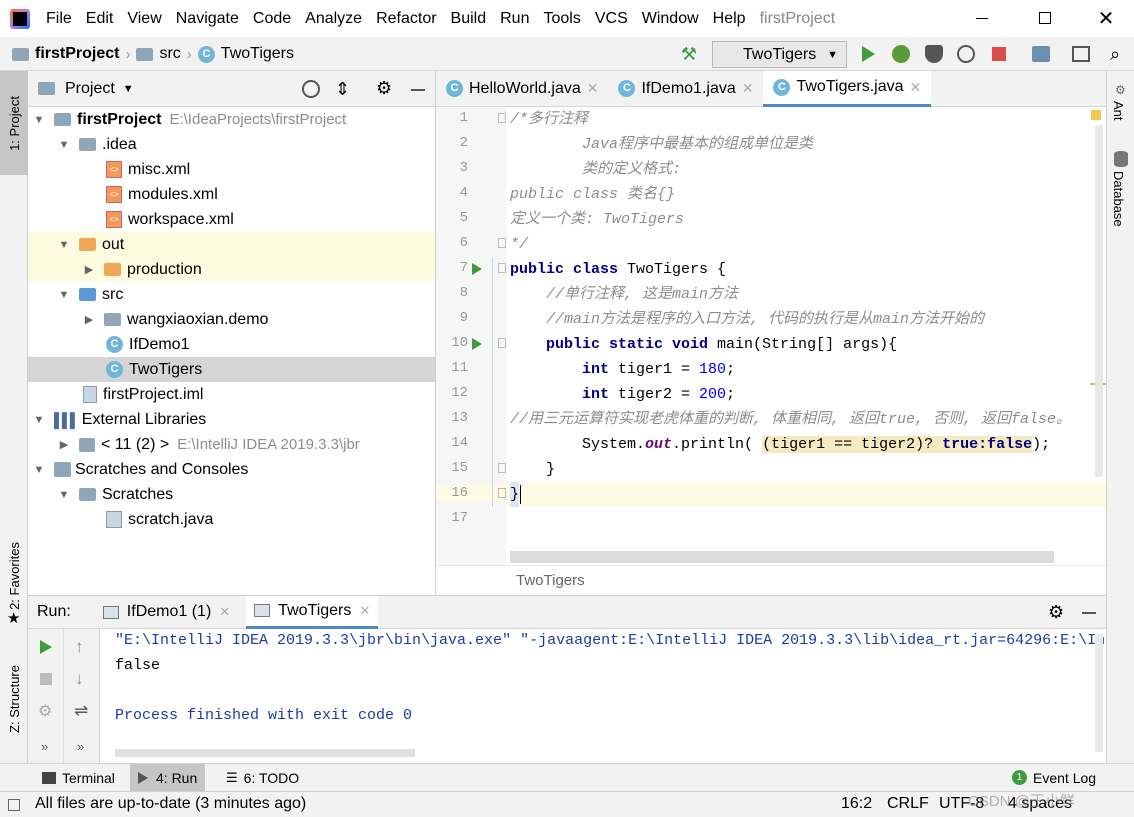 The image size is (1134, 817). I want to click on structure-toolwindow-button: Z: Structure, so click(14, 698).